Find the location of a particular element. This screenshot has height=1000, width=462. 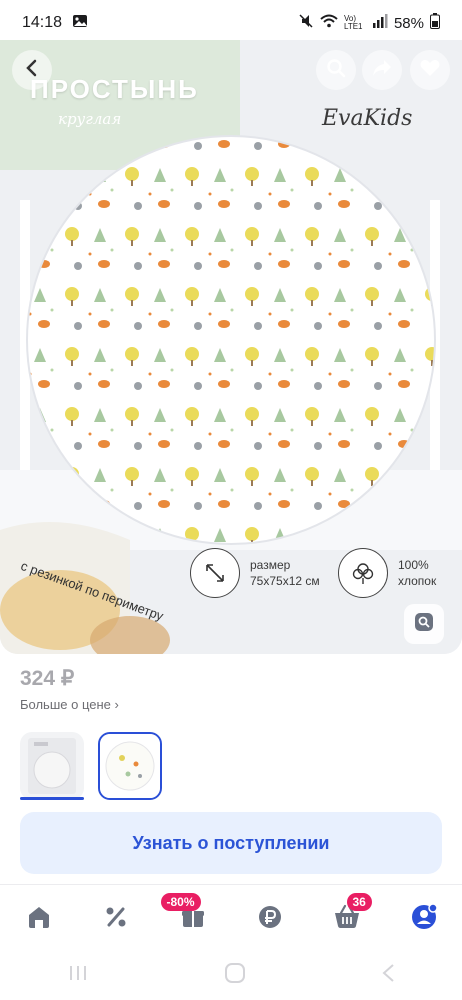

size-value: 75x75x12 см is located at coordinates (285, 581).